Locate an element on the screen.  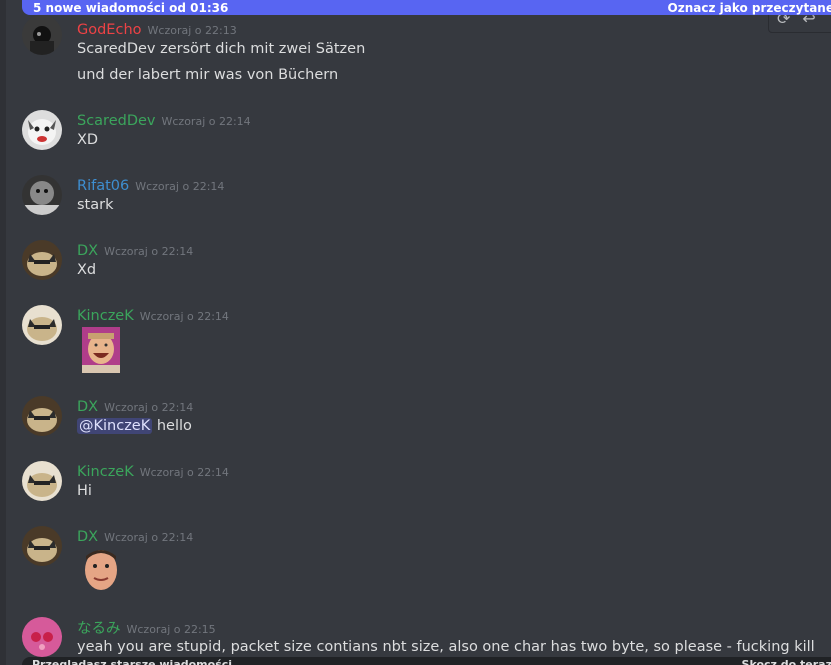
message-timestamp: Wczoraj o 22:13 is located at coordinates (192, 30).